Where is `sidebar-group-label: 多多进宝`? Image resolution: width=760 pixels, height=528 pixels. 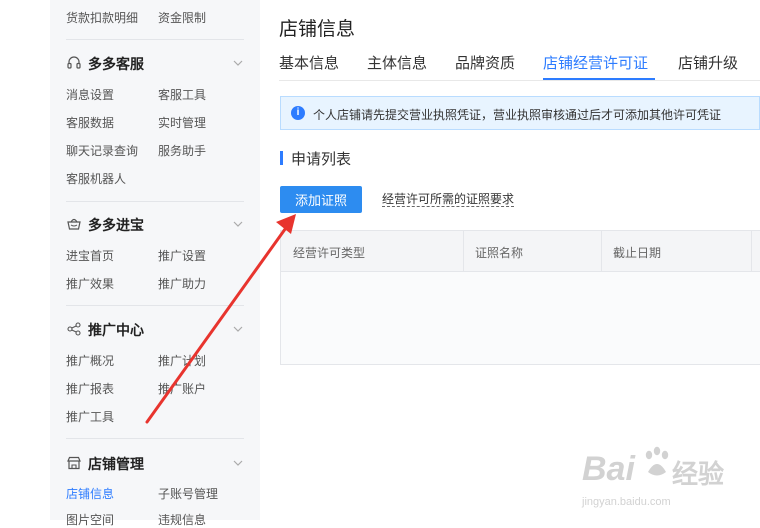
sidebar-group-label: 多多进宝 is located at coordinates (116, 225).